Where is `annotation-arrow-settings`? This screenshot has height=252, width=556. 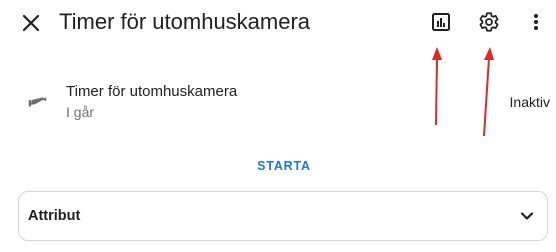 annotation-arrow-settings is located at coordinates (488, 92).